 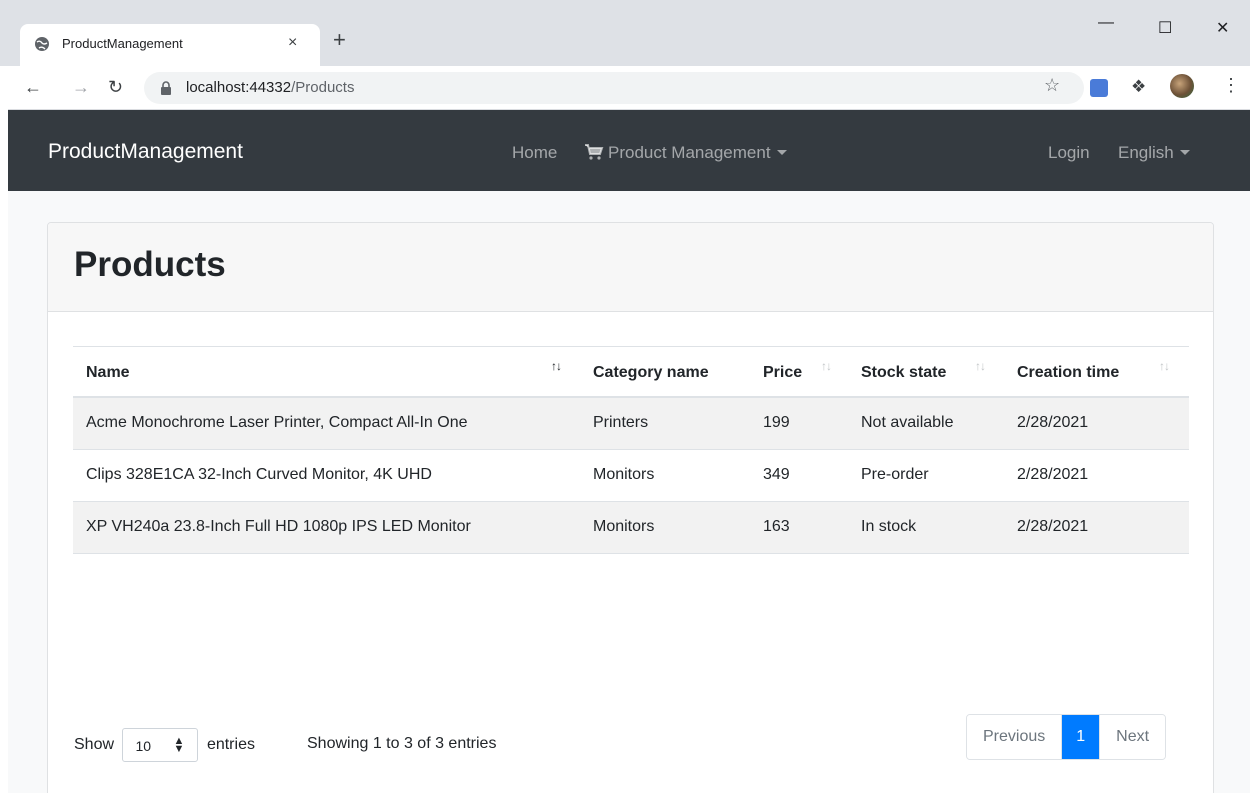 What do you see at coordinates (651, 372) in the screenshot?
I see `column-header-category: Category name` at bounding box center [651, 372].